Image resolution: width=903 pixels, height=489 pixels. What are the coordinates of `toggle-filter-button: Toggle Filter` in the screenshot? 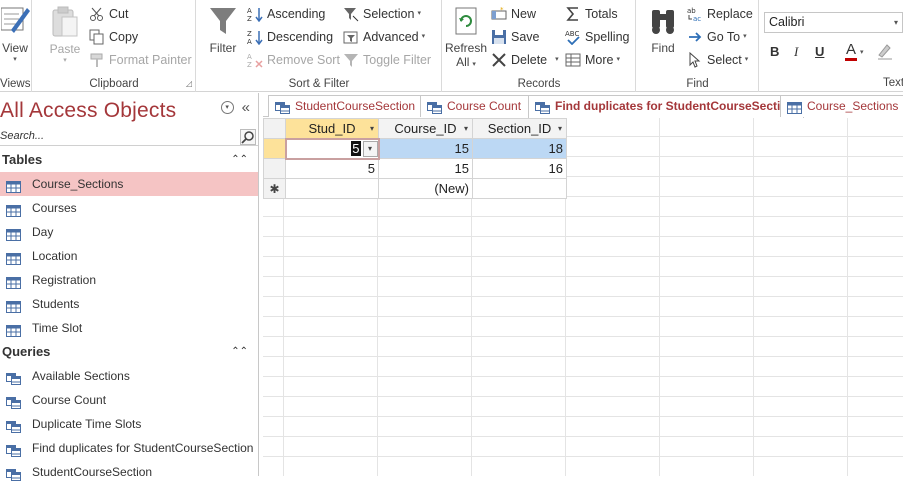 It's located at (387, 60).